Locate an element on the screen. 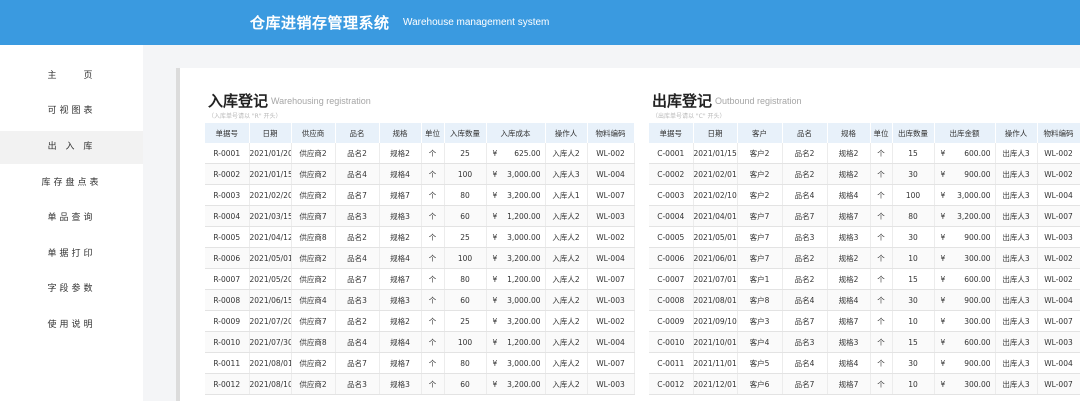  outbound-amount-cell: ¥900.00 is located at coordinates (965, 300).